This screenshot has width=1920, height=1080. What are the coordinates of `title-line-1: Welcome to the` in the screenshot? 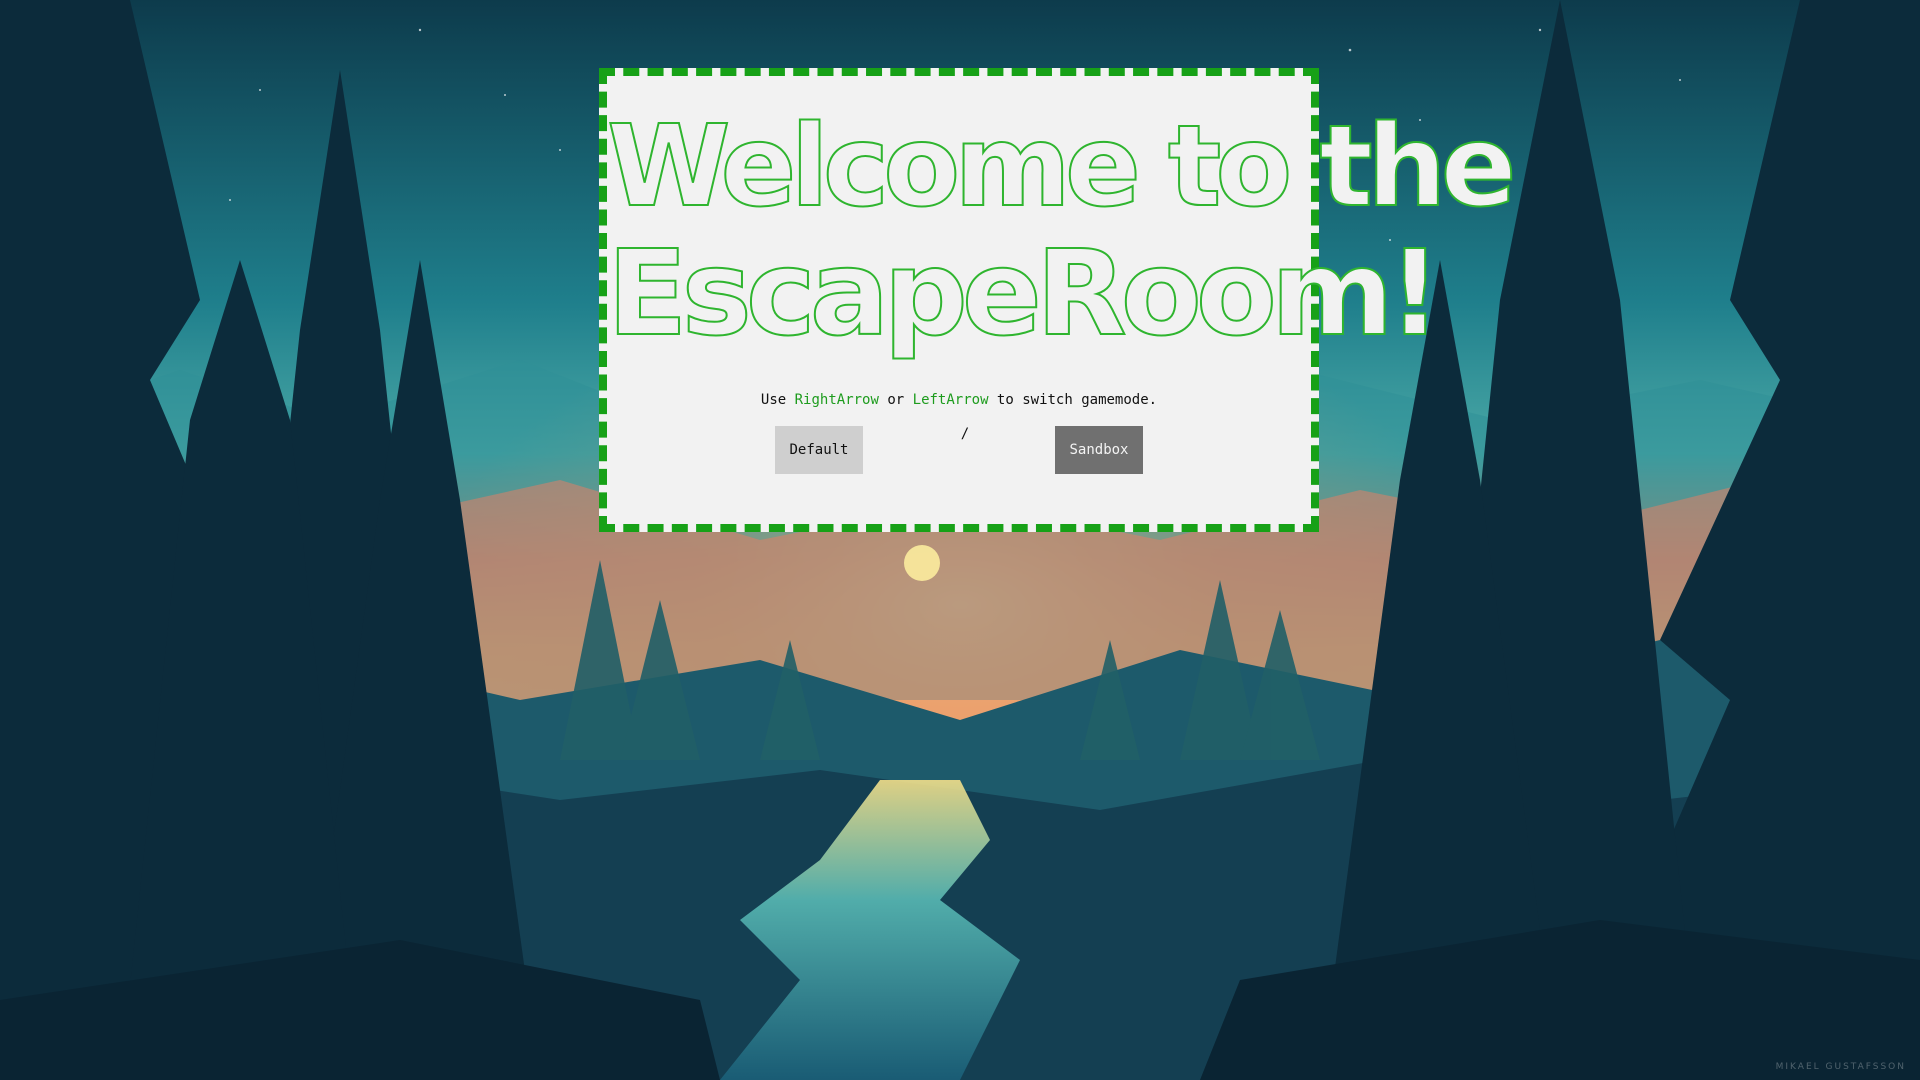 It's located at (1062, 167).